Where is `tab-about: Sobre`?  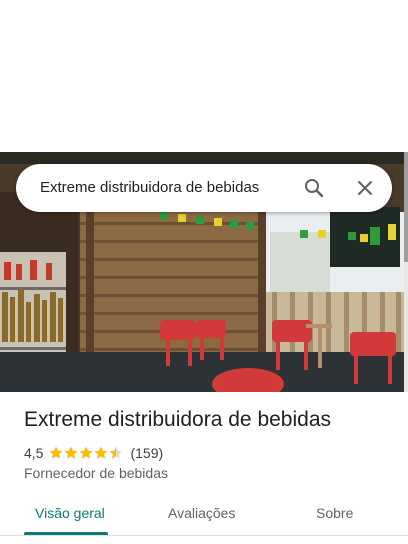
tab-about: Sobre is located at coordinates (334, 513).